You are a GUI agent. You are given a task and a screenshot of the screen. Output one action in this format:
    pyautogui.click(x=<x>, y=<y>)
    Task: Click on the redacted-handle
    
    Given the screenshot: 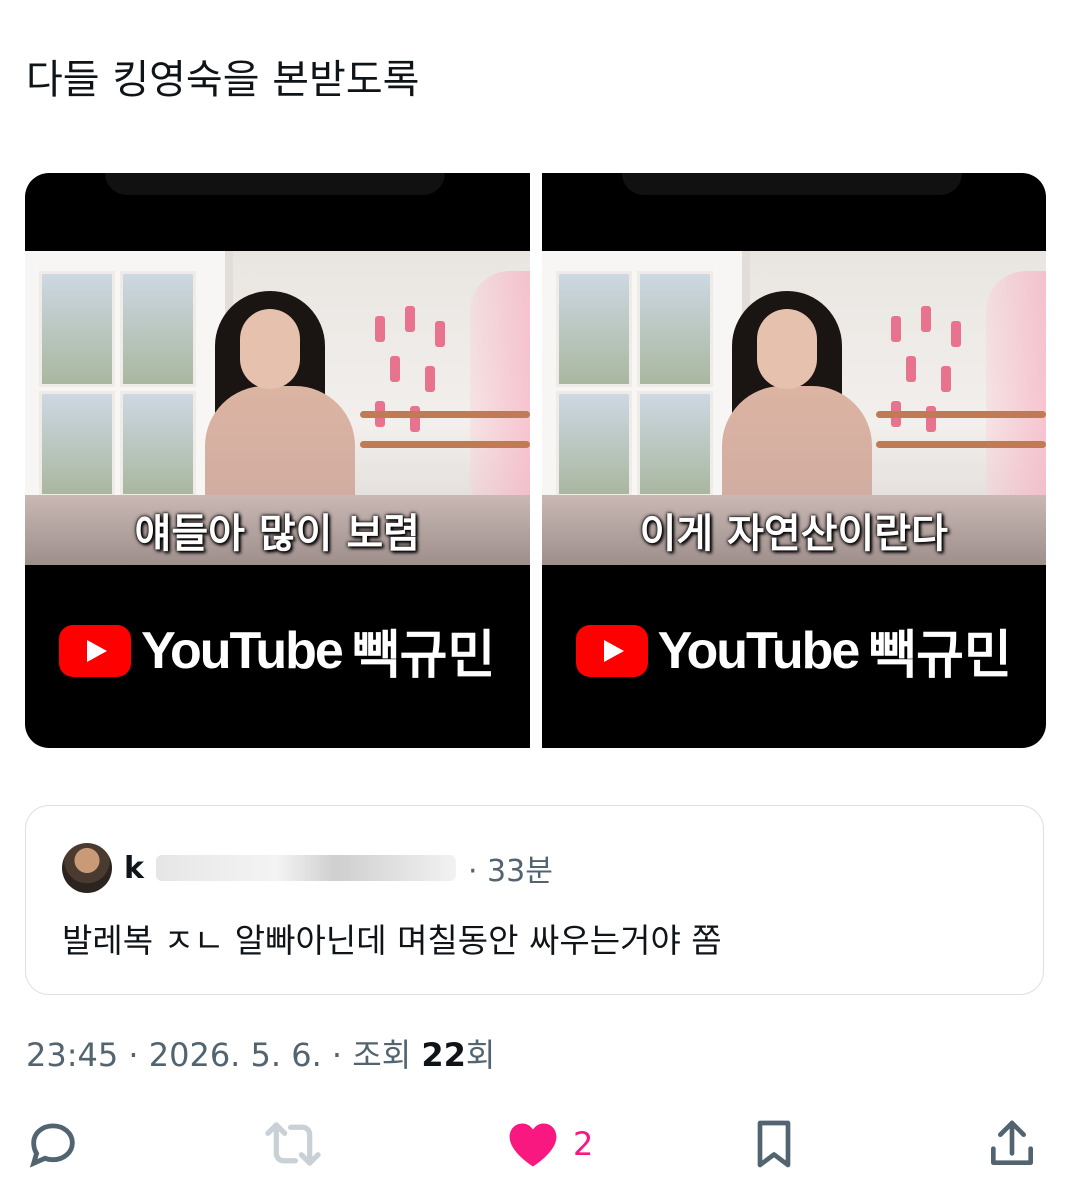 What is the action you would take?
    pyautogui.click(x=305, y=868)
    